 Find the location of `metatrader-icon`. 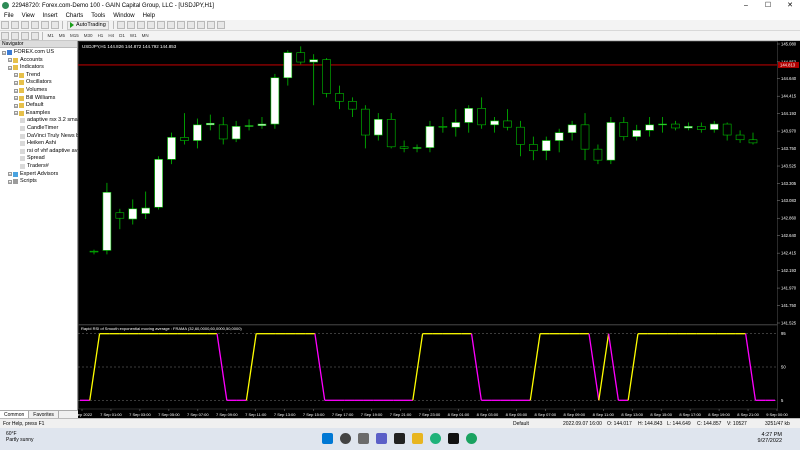

metatrader-icon is located at coordinates (471, 438).